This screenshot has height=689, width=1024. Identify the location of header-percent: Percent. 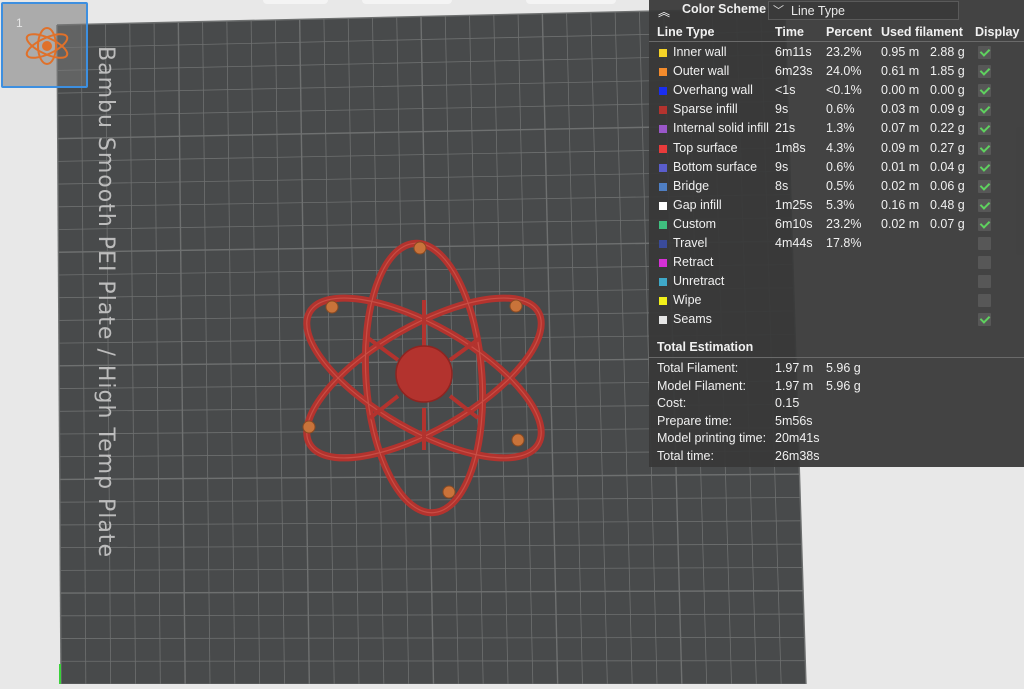
(849, 32).